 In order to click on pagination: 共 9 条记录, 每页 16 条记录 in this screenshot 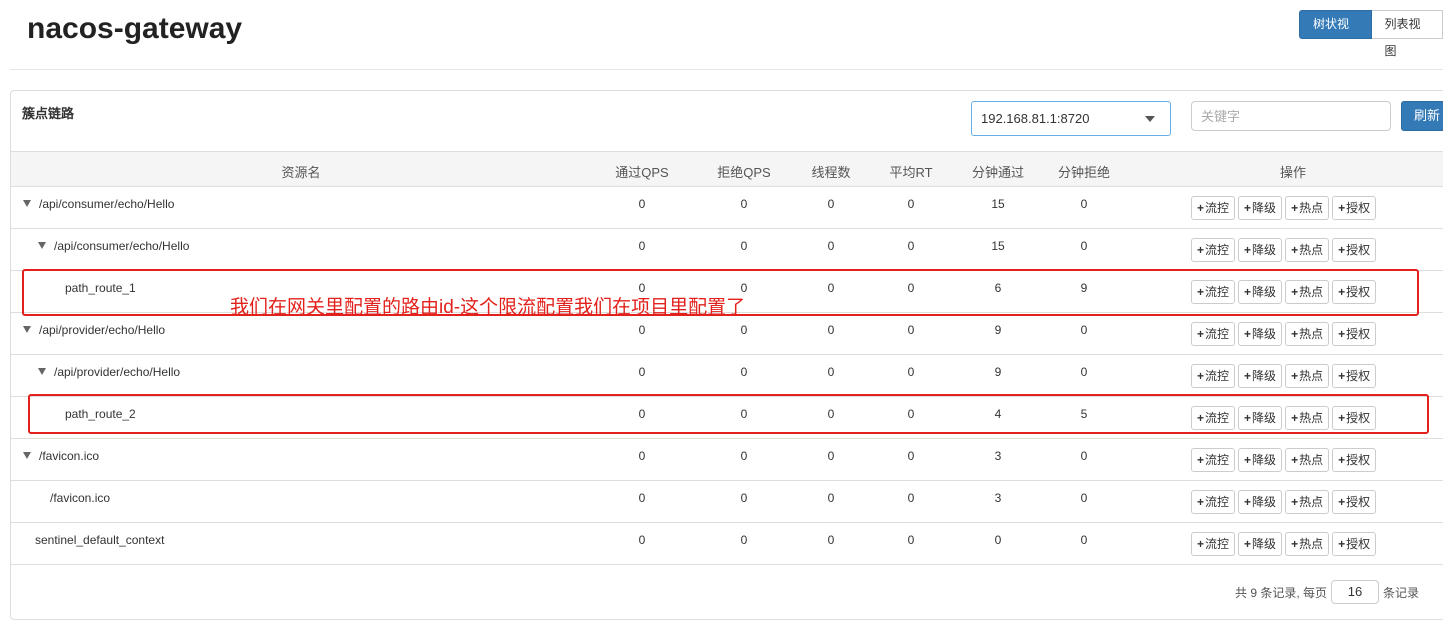, I will do `click(1327, 592)`.